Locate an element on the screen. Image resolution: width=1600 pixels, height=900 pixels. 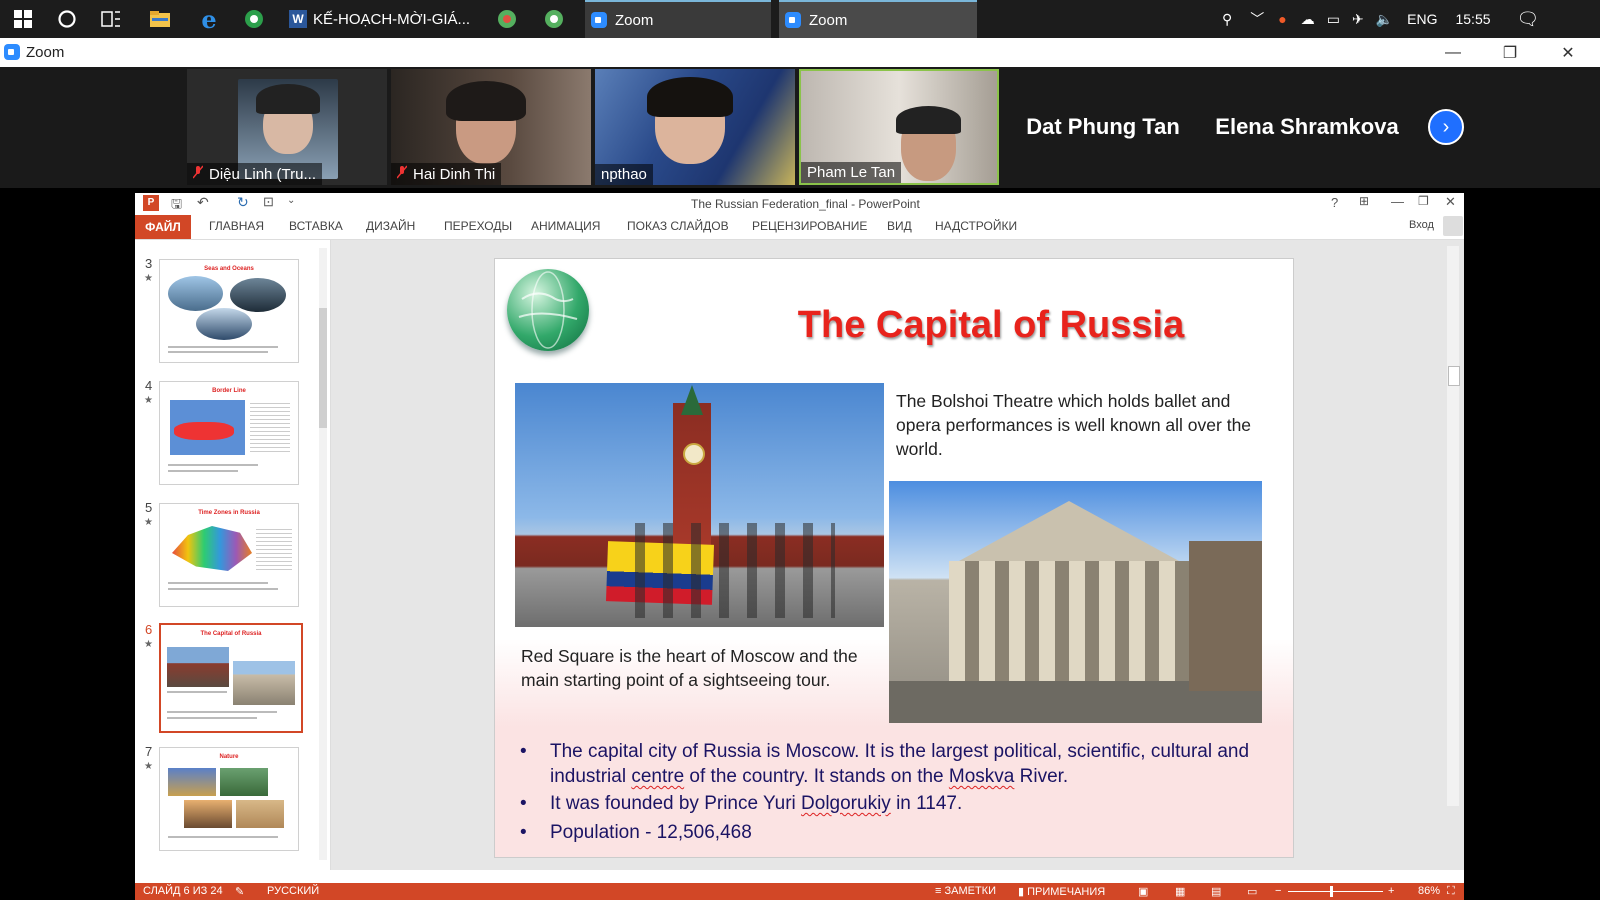
chevron-up-icon: ﹀ is located at coordinates (1257, 19).